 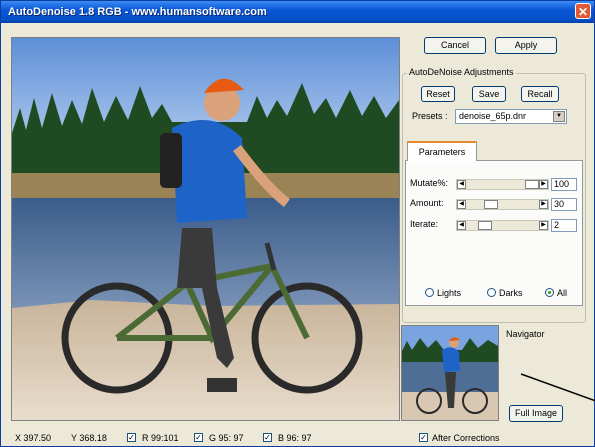 I want to click on navigator-label: Navigator, so click(x=525, y=334).